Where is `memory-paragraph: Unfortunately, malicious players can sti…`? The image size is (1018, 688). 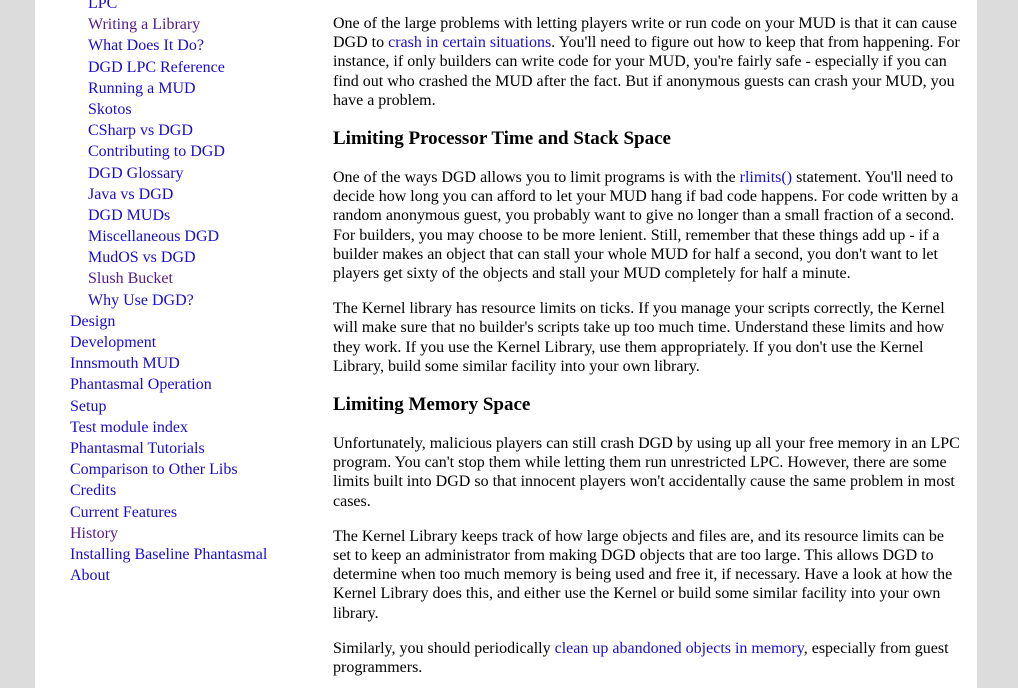
memory-paragraph: Unfortunately, malicious players can sti… is located at coordinates (646, 472).